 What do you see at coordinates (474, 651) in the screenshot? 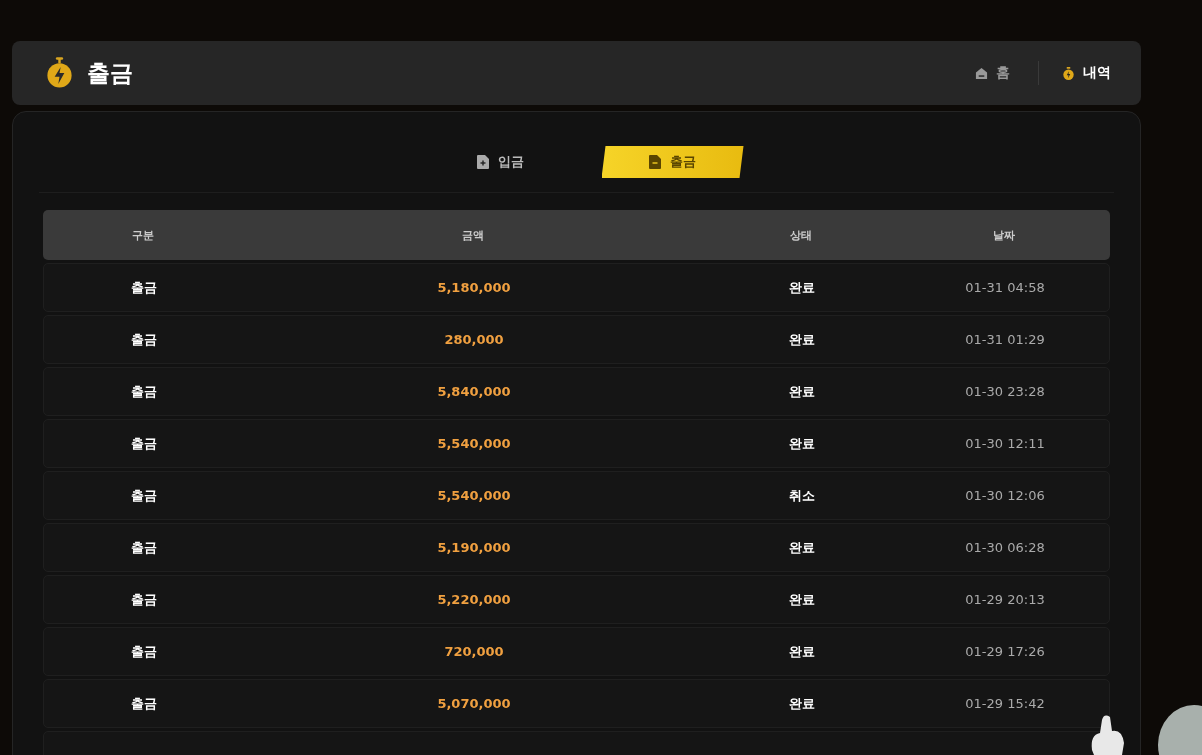
I see `amount-cell-text: 720,000` at bounding box center [474, 651].